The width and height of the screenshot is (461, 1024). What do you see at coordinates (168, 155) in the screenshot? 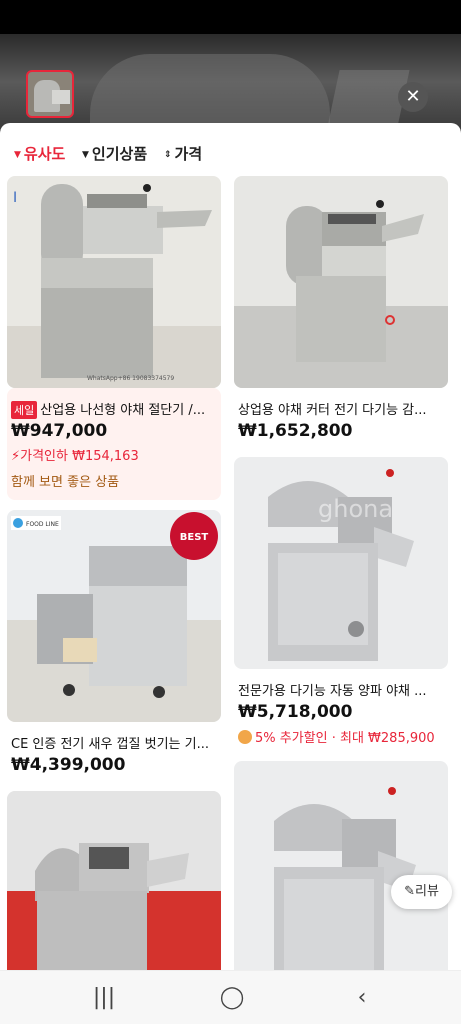
I see `sort-up-down-icon: ⇕` at bounding box center [168, 155].